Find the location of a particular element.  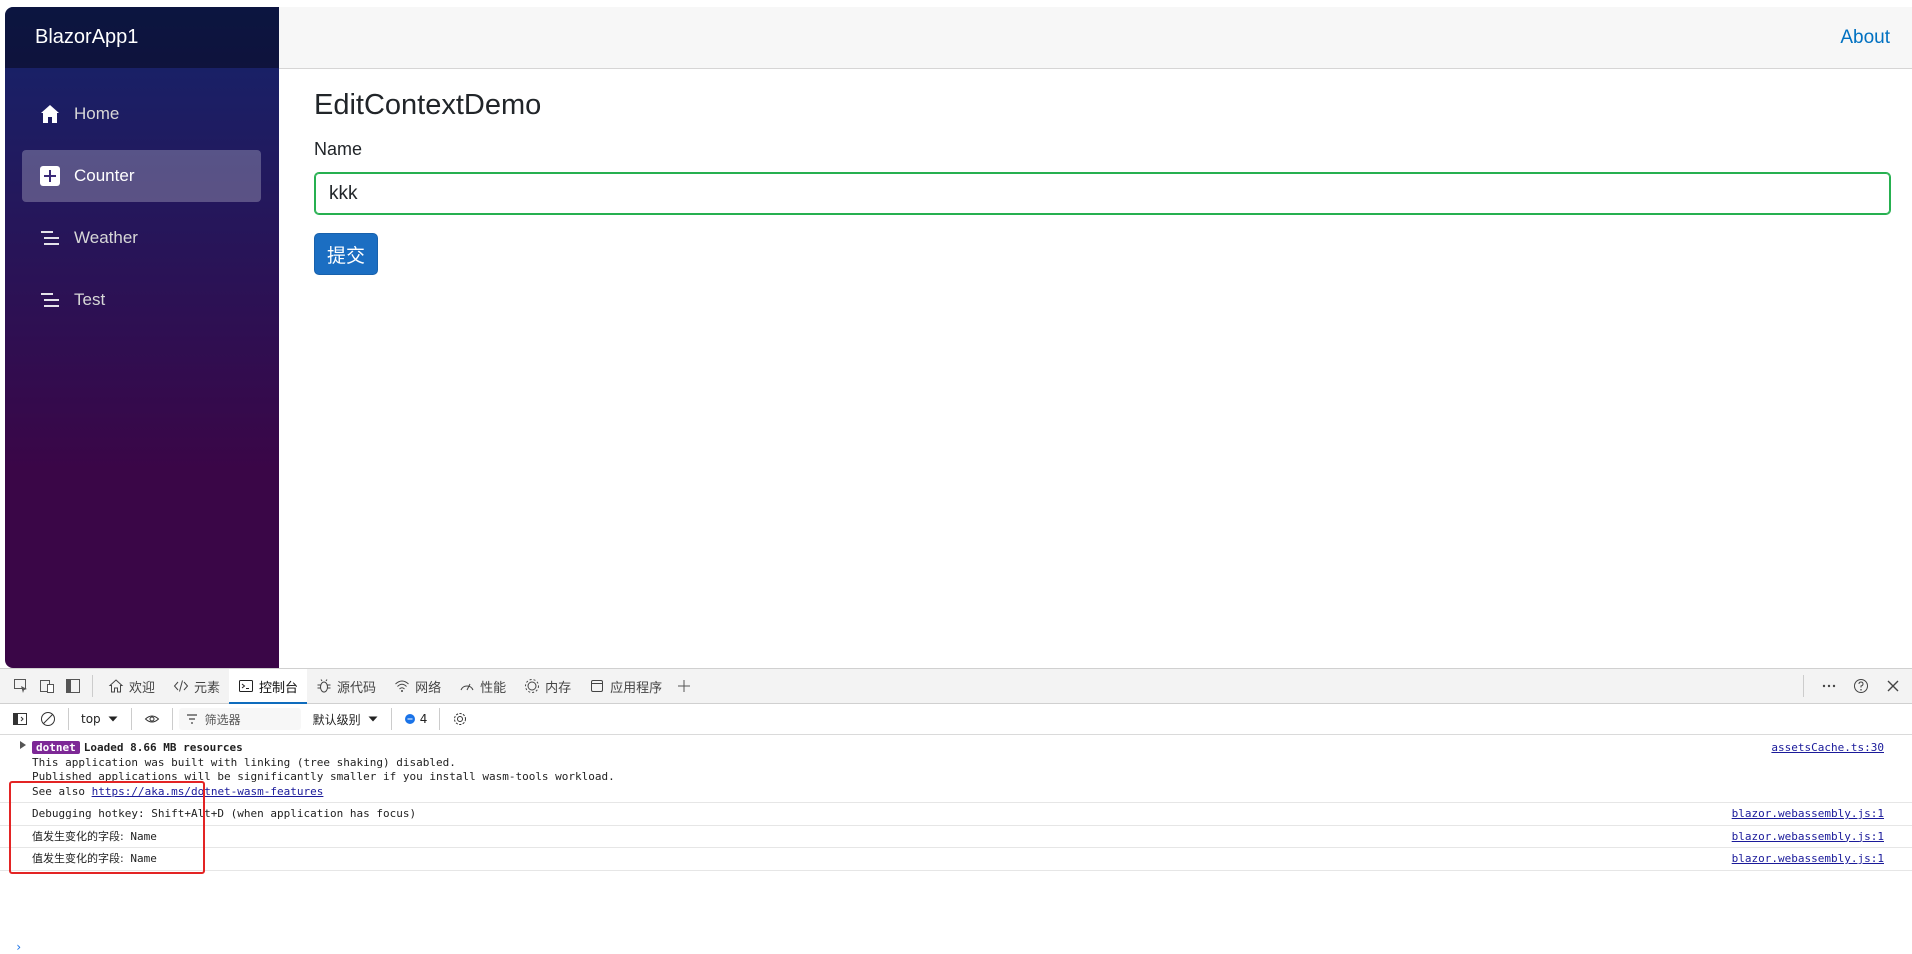

tab-label: 网络 is located at coordinates (428, 688).